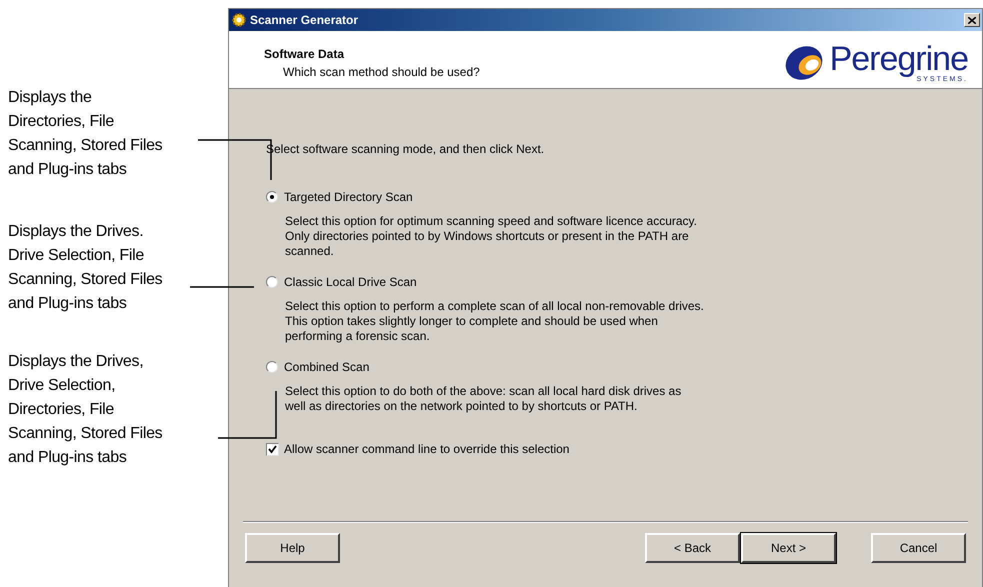 The image size is (983, 587). What do you see at coordinates (624, 282) in the screenshot?
I see `radio-option: Classic Local Drive Scan` at bounding box center [624, 282].